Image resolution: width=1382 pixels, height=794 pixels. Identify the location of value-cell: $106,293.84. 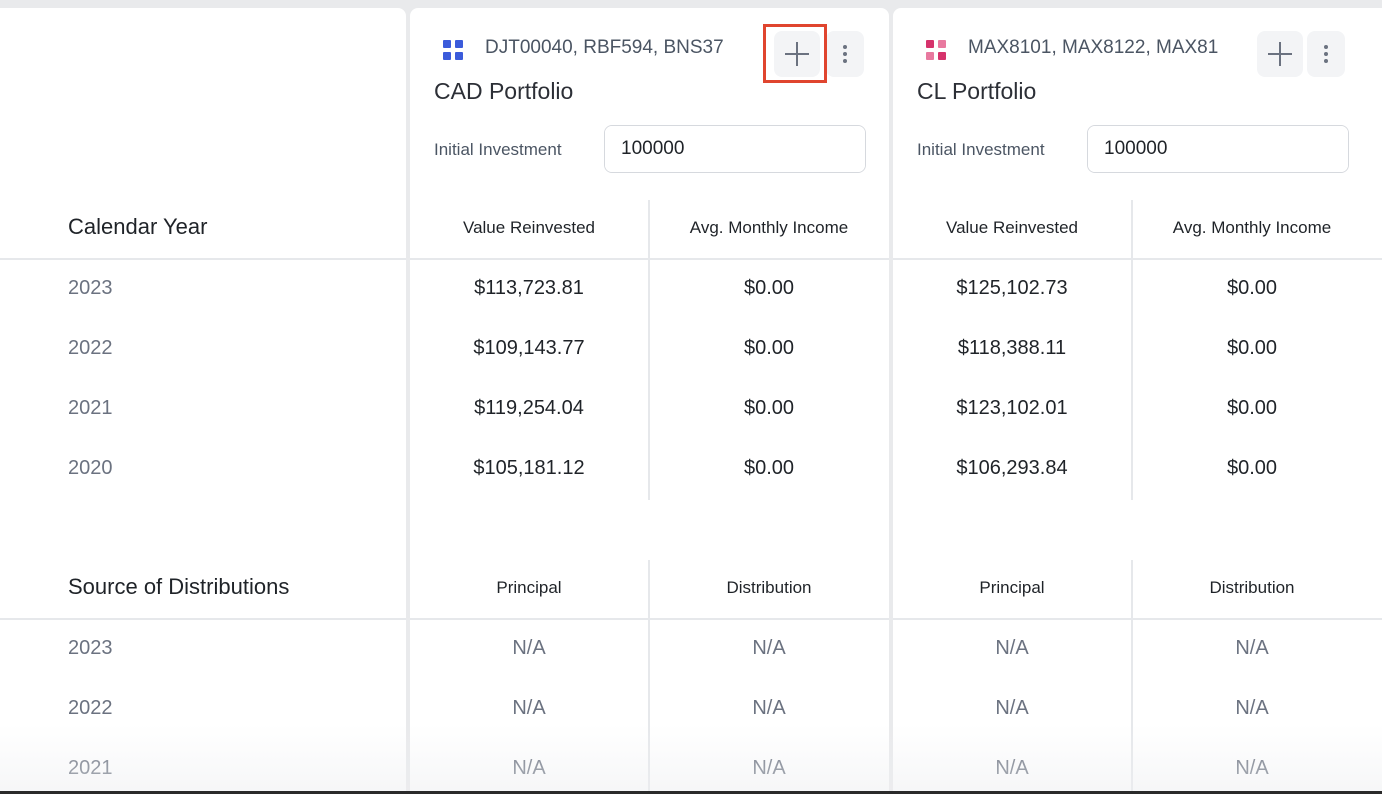
(1012, 468).